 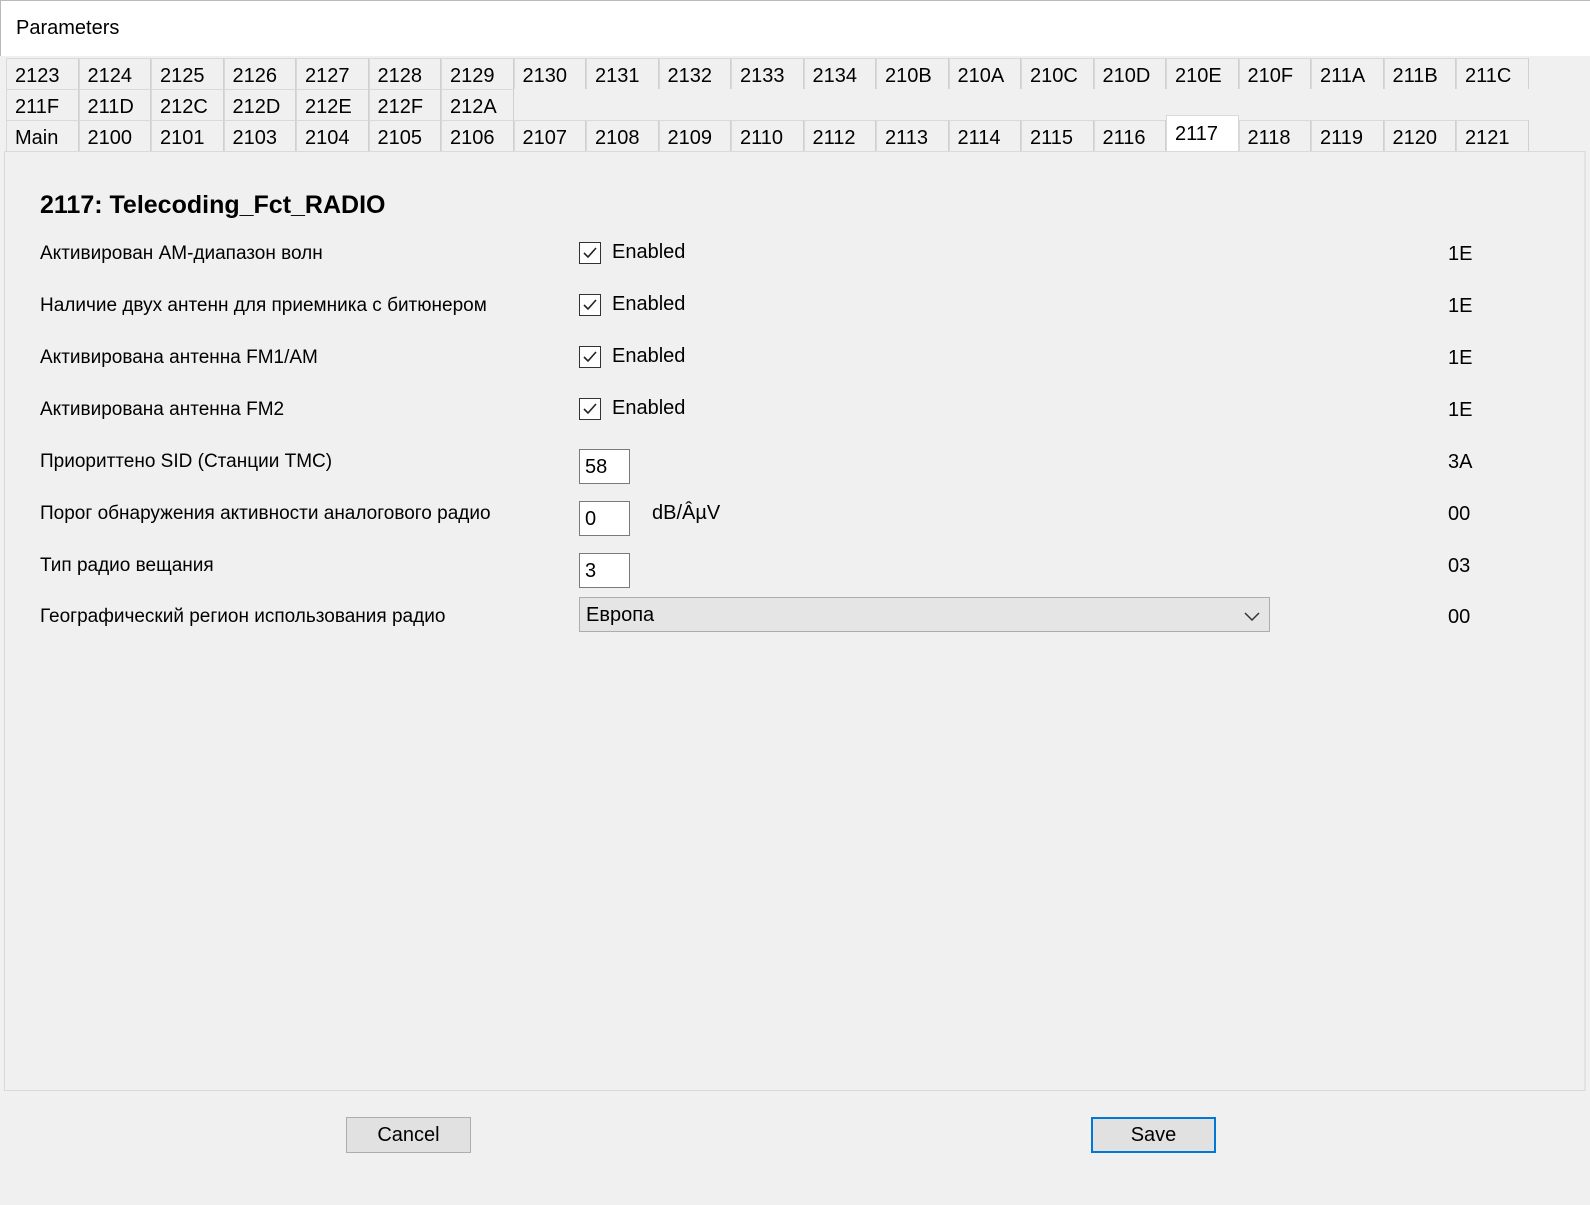 I want to click on tab-main: Main, so click(x=42, y=135).